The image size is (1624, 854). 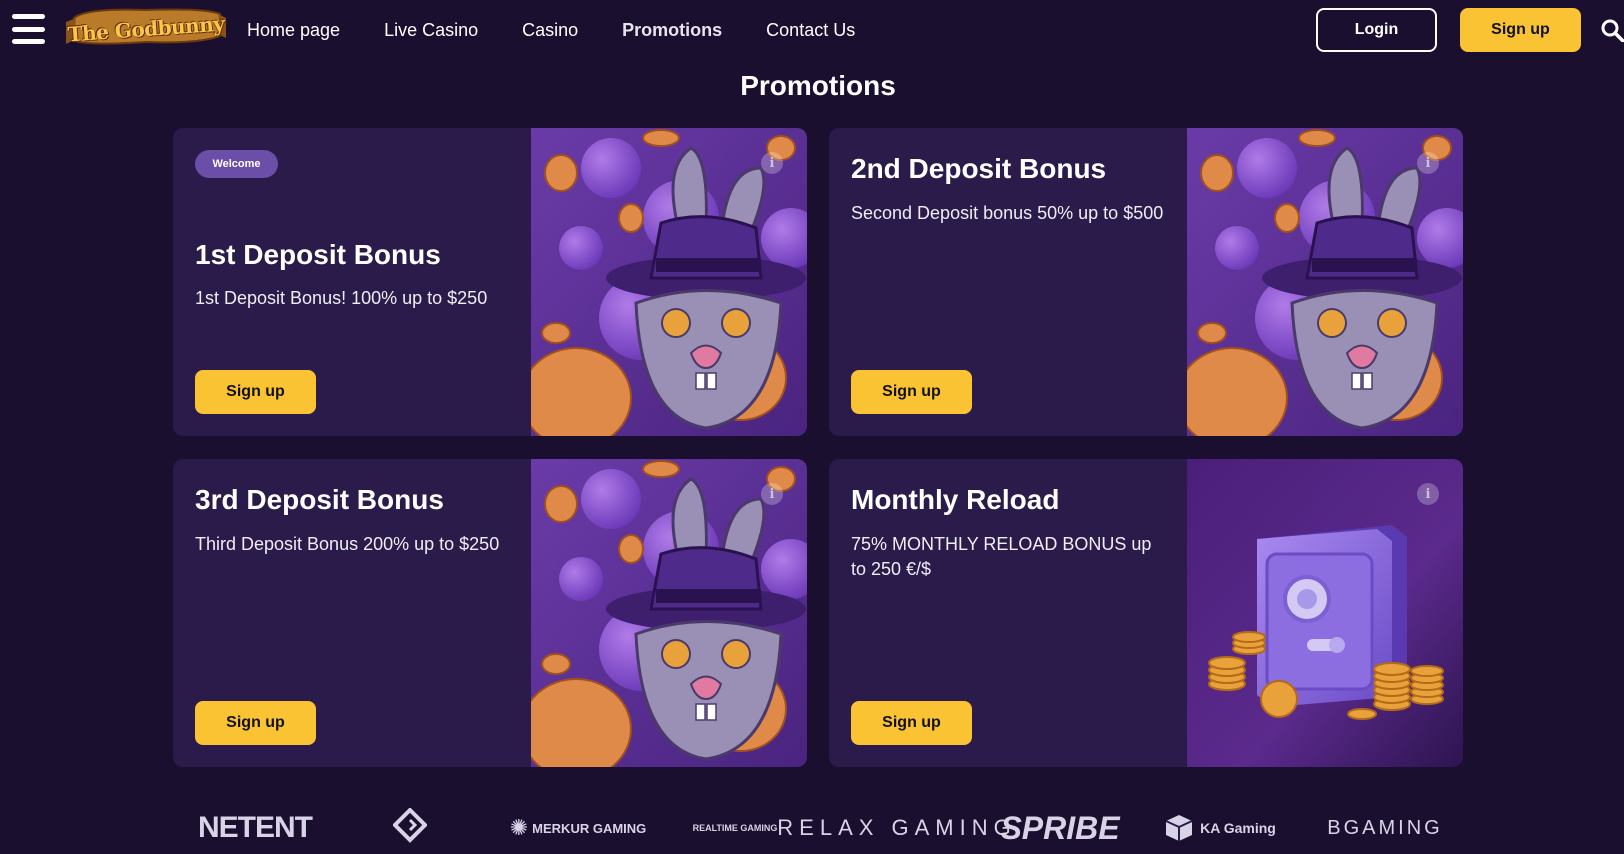 I want to click on merkur-sun-icon: ✺, so click(x=519, y=827).